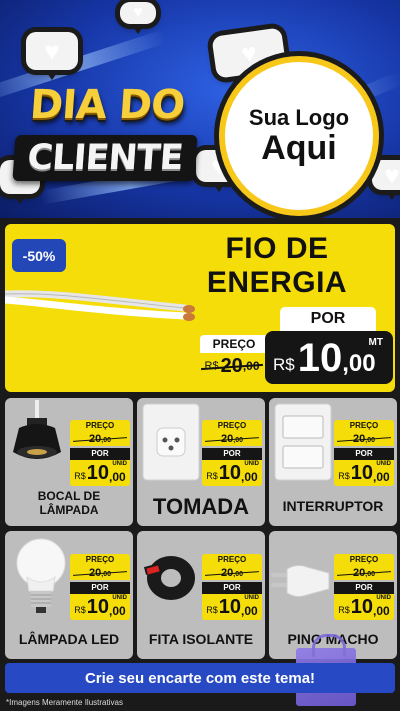  Describe the element at coordinates (100, 305) in the screenshot. I see `electric-wire-icon` at that location.